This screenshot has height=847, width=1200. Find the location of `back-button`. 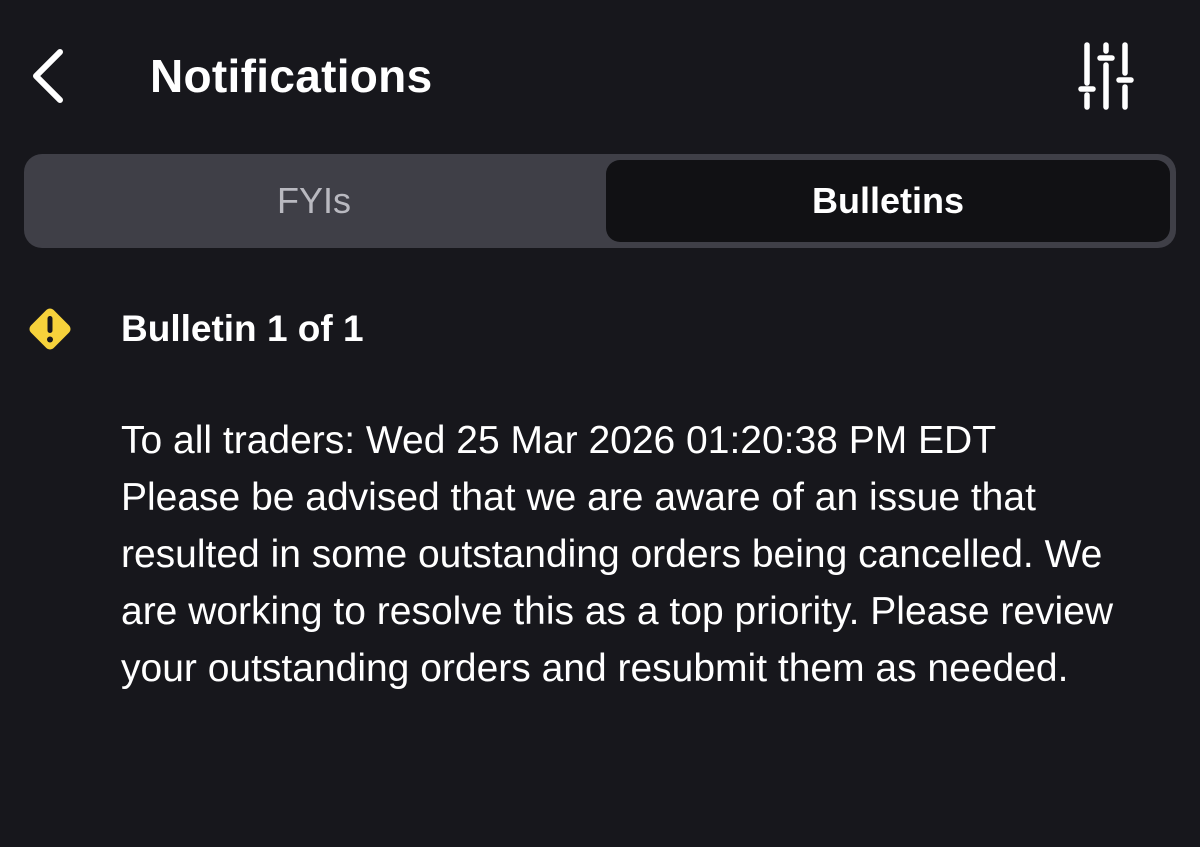

back-button is located at coordinates (48, 76).